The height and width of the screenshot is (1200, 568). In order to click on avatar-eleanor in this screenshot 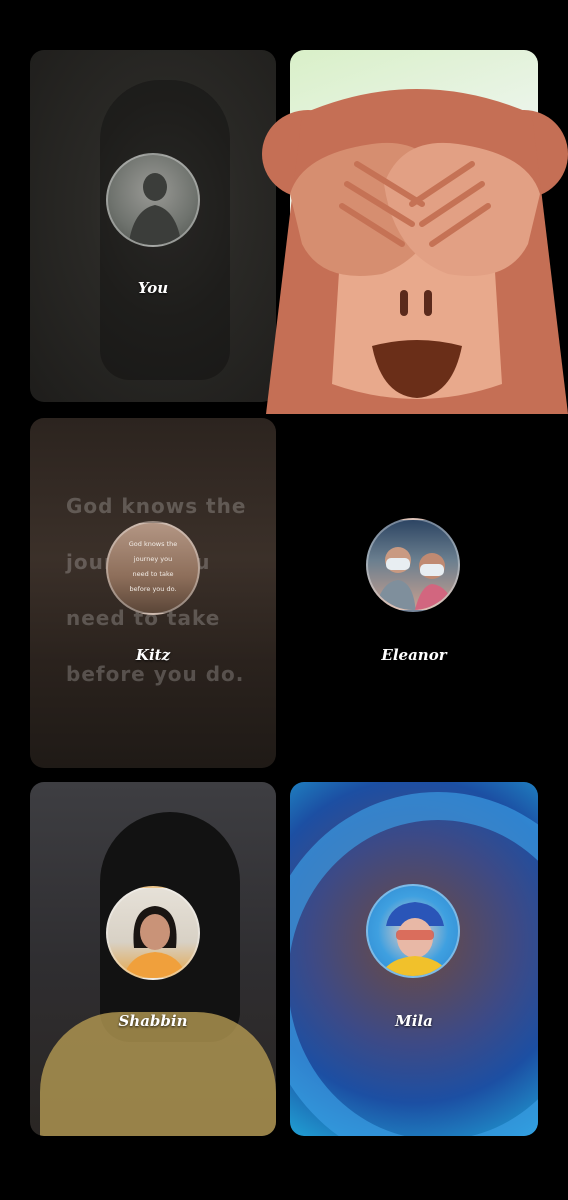, I will do `click(413, 565)`.